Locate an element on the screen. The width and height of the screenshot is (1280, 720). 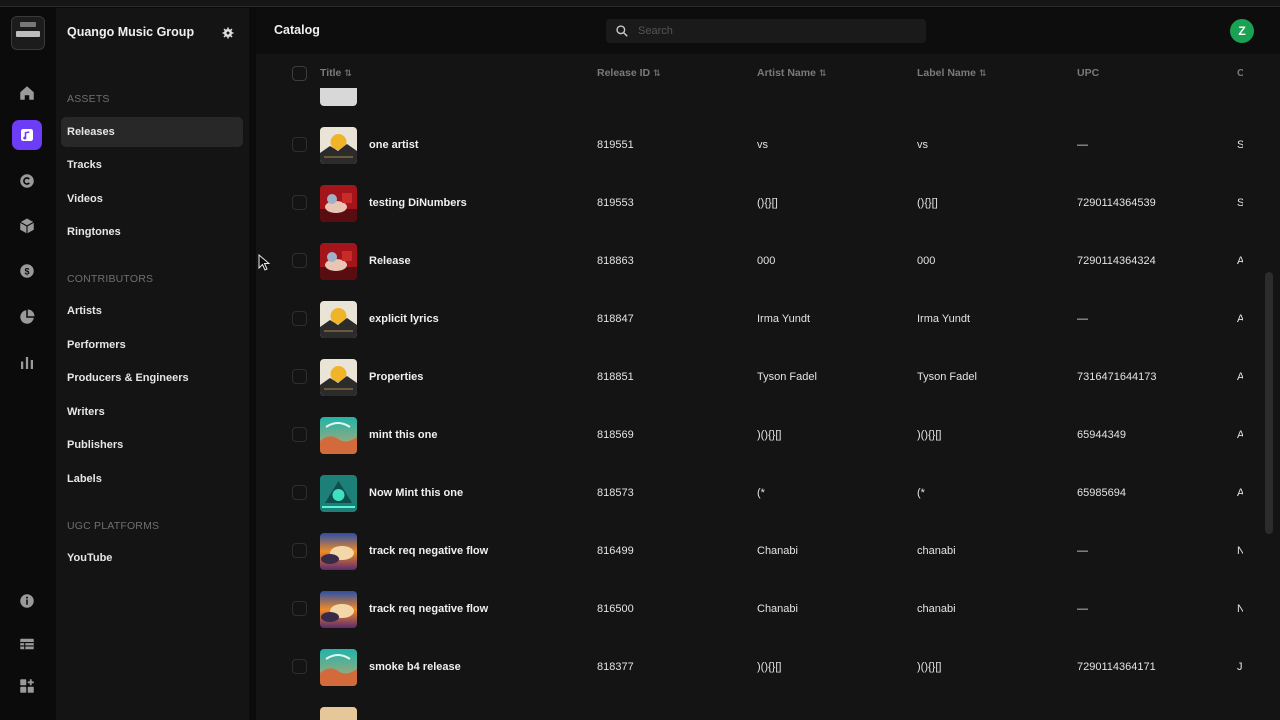
release-id: 816500 is located at coordinates (615, 609).